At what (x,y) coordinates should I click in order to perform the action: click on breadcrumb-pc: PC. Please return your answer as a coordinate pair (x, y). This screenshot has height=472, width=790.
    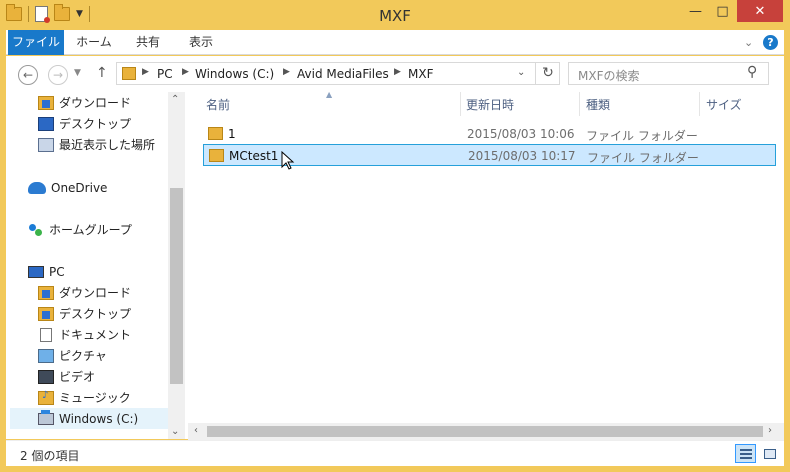
    Looking at the image, I should click on (165, 74).